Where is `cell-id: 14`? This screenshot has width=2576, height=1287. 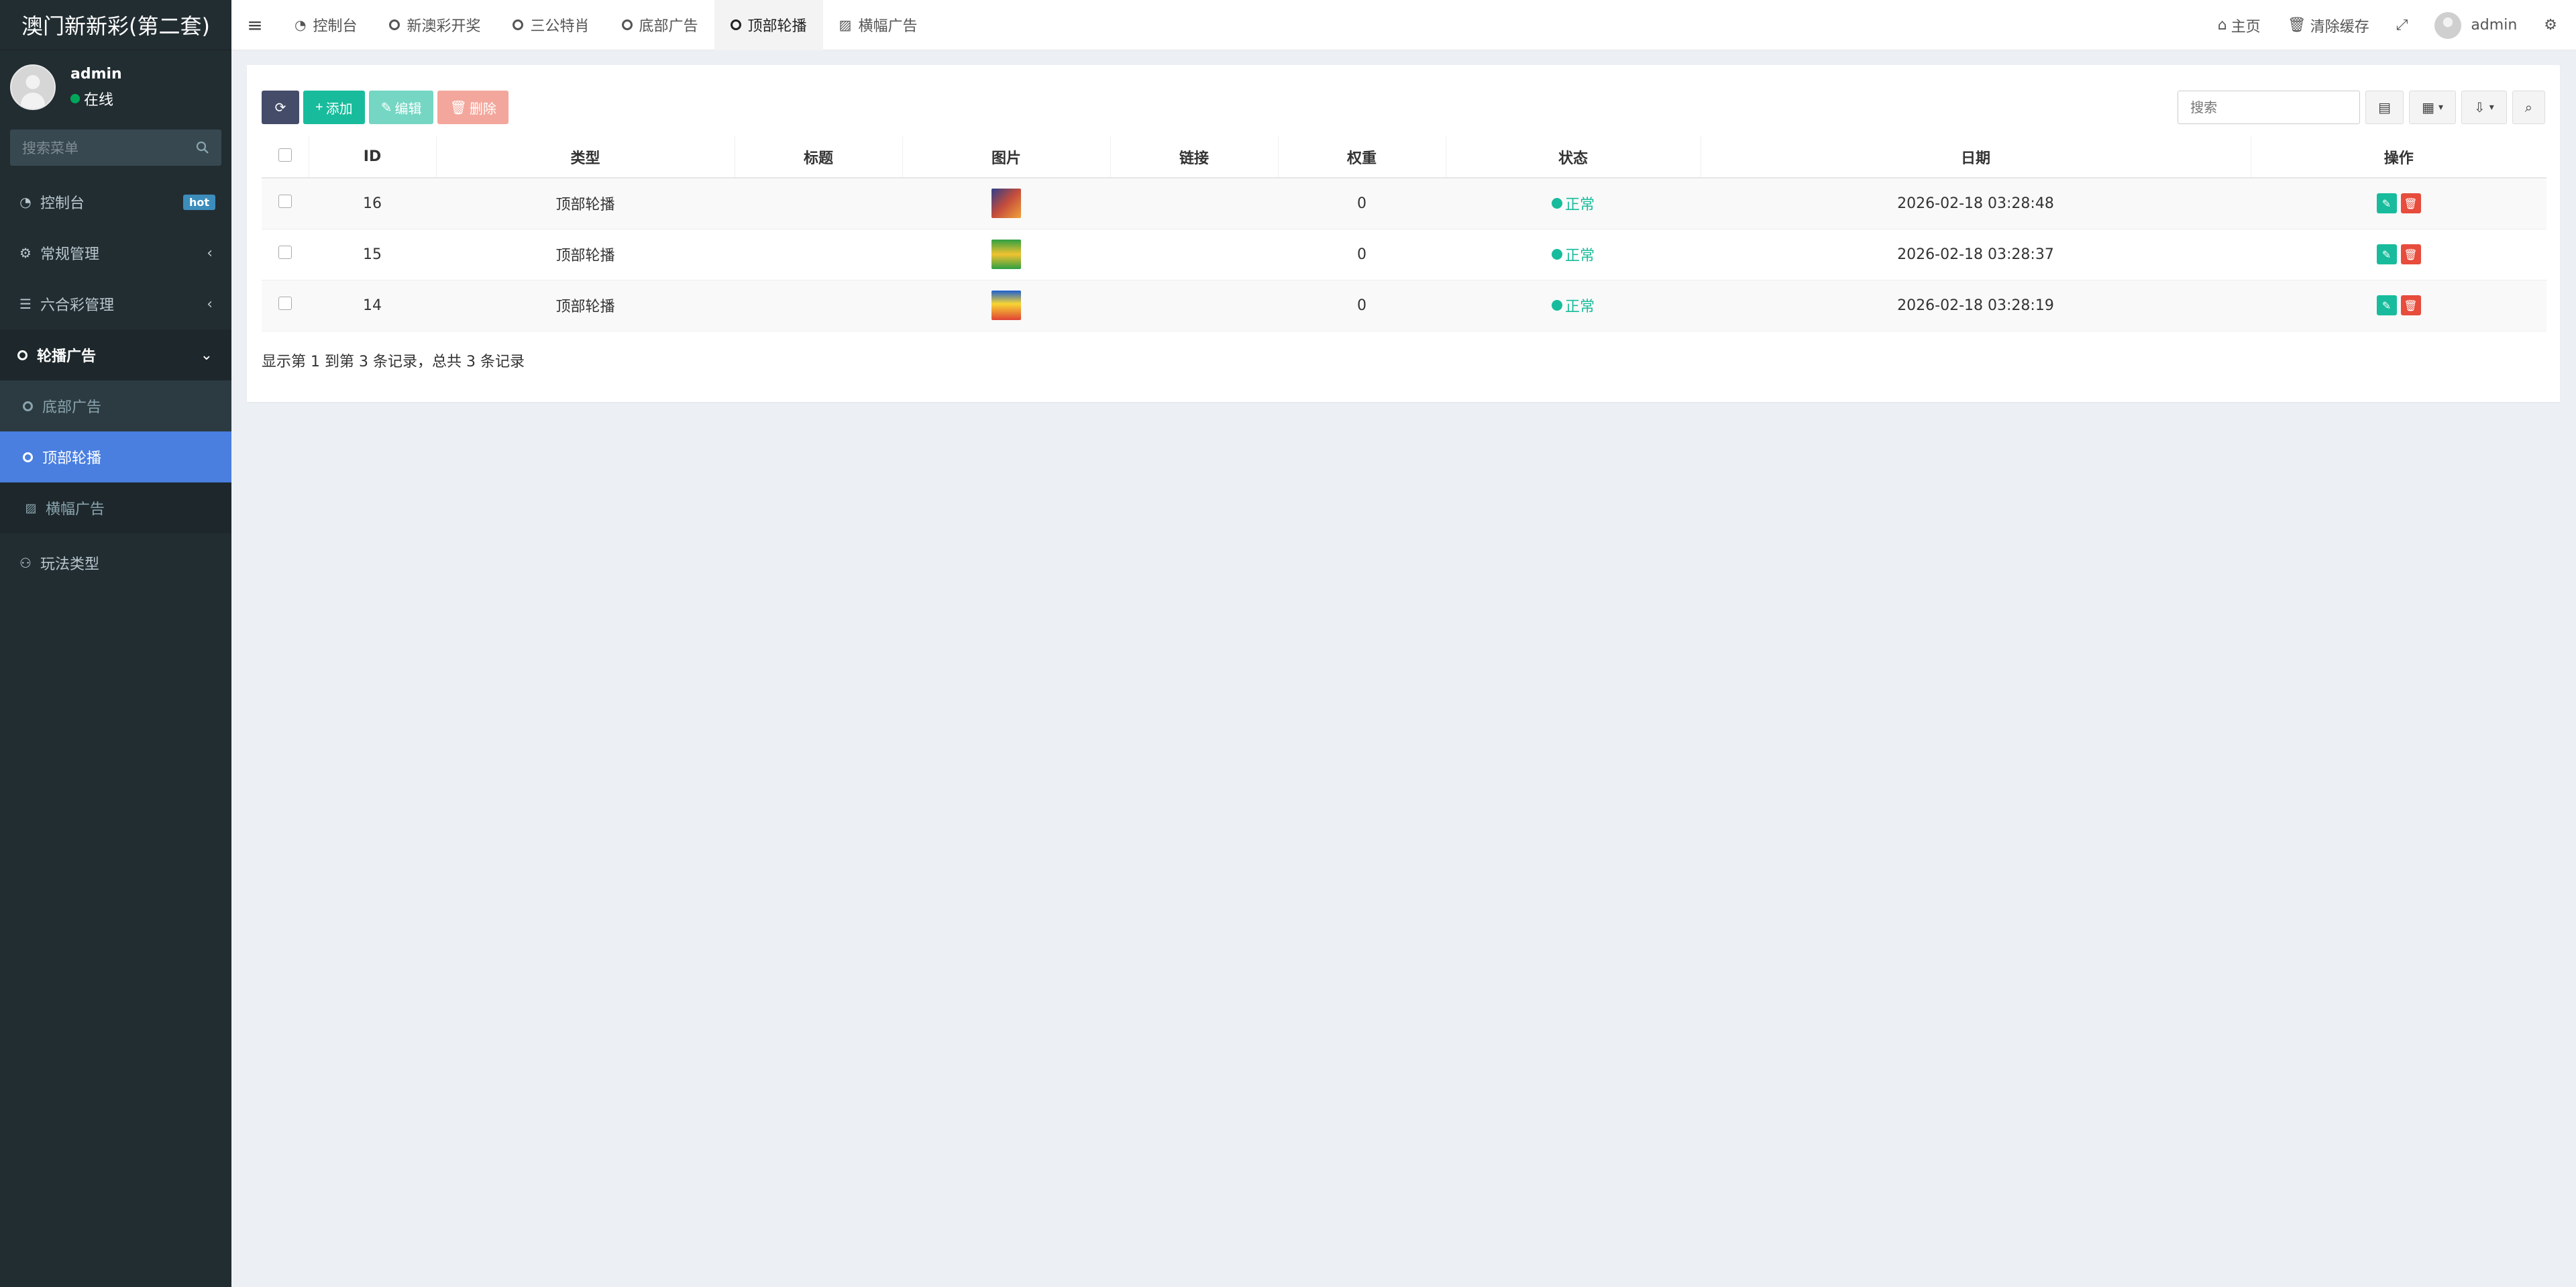
cell-id: 14 is located at coordinates (372, 305).